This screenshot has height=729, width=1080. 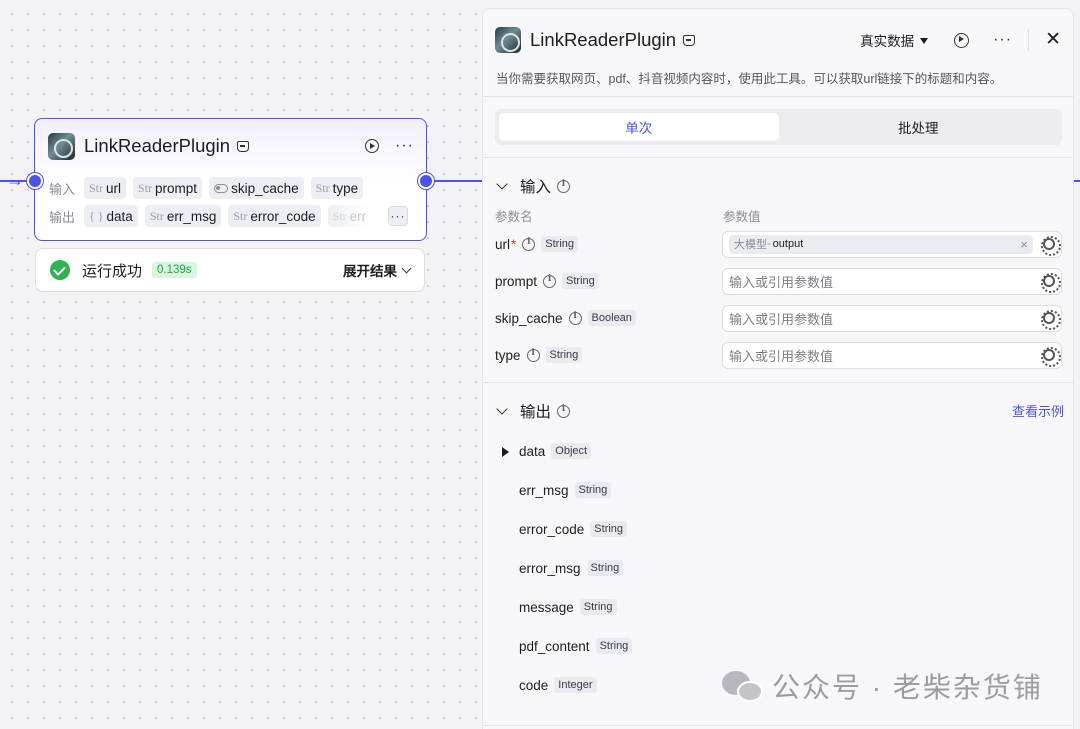 I want to click on input-section-header: 输入, so click(x=533, y=186).